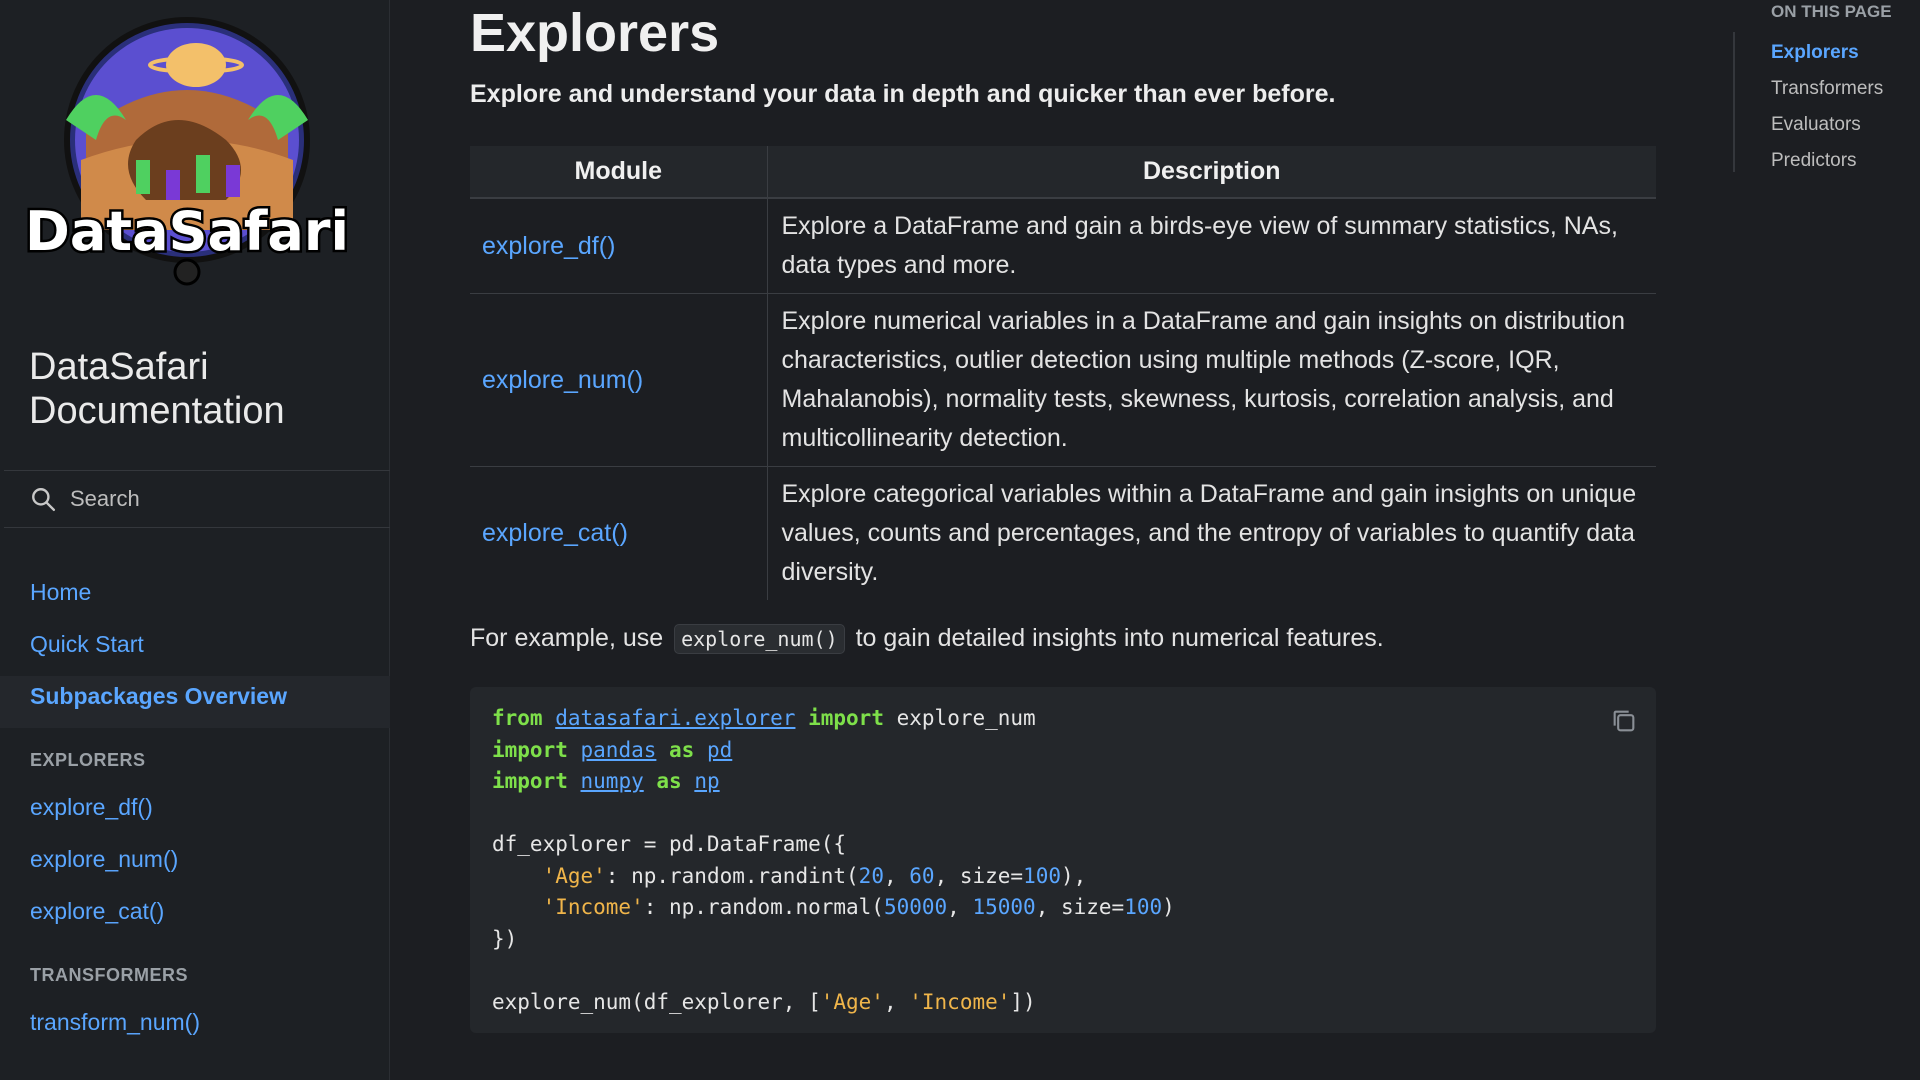 This screenshot has width=1920, height=1080. What do you see at coordinates (195, 865) in the screenshot?
I see `sidebar-item-explore-num: explore_num()` at bounding box center [195, 865].